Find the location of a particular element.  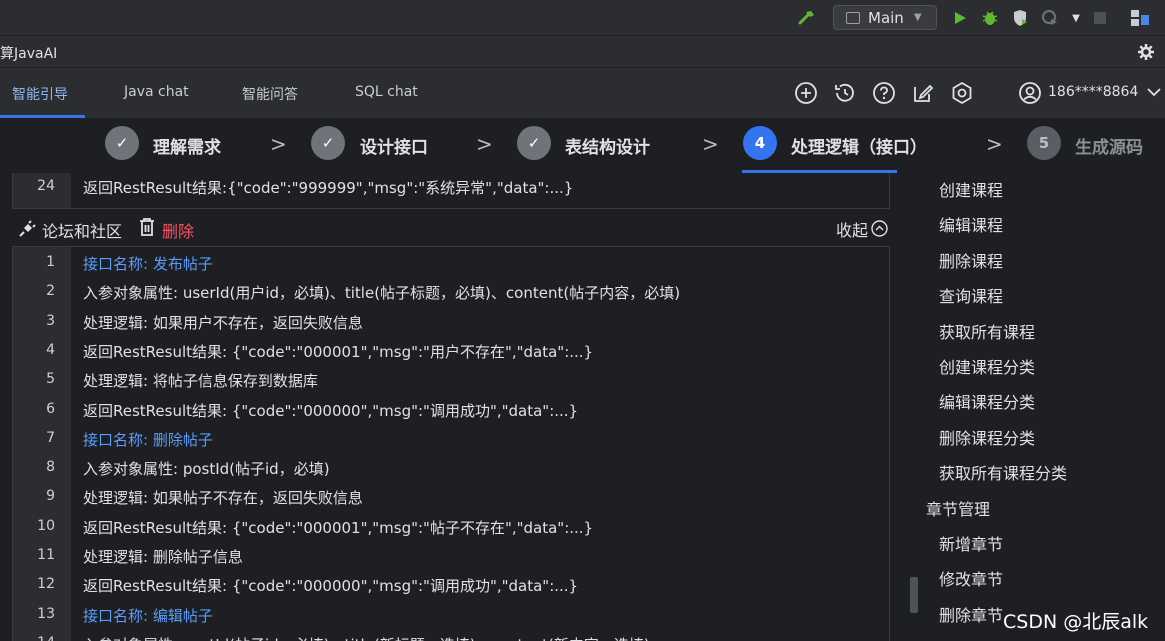

step-2-label: 设计接口 is located at coordinates (394, 145).